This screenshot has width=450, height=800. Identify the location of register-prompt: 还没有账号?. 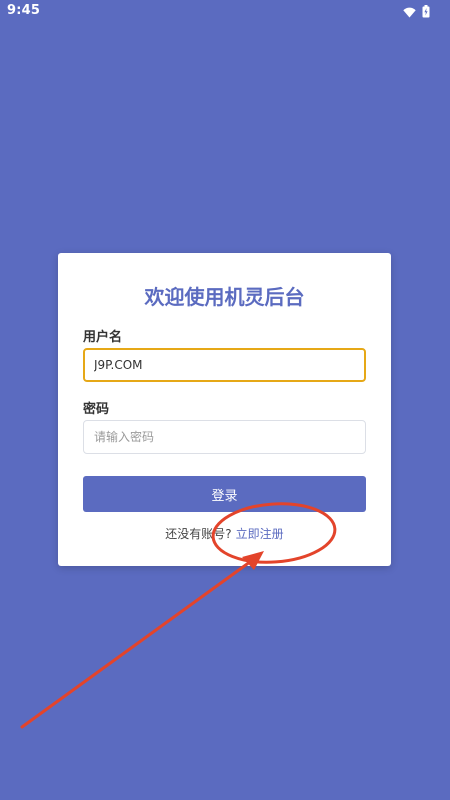
(198, 534).